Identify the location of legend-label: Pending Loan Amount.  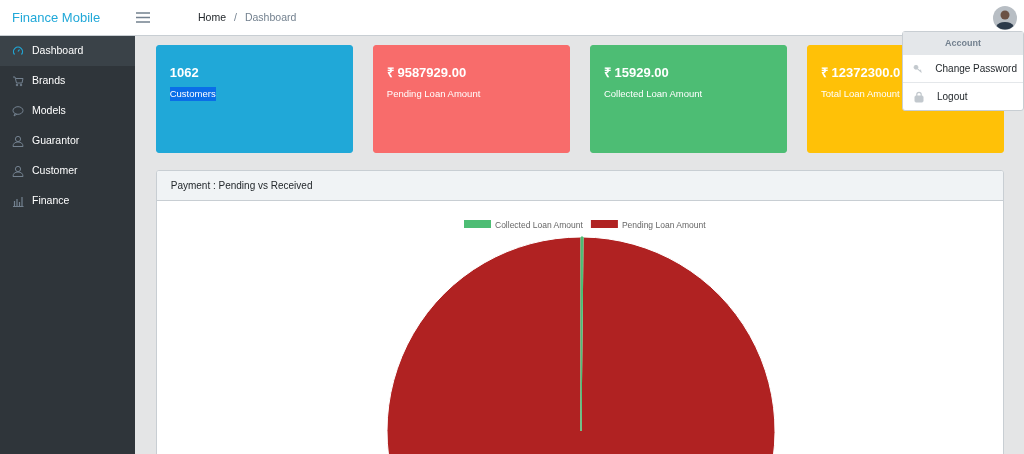
(663, 225).